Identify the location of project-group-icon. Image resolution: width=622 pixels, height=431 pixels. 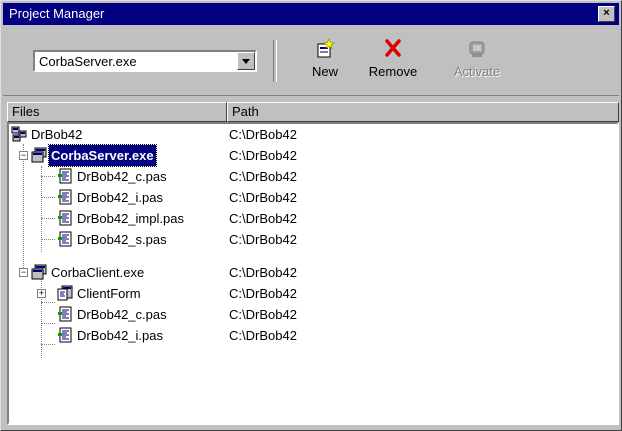
(19, 134).